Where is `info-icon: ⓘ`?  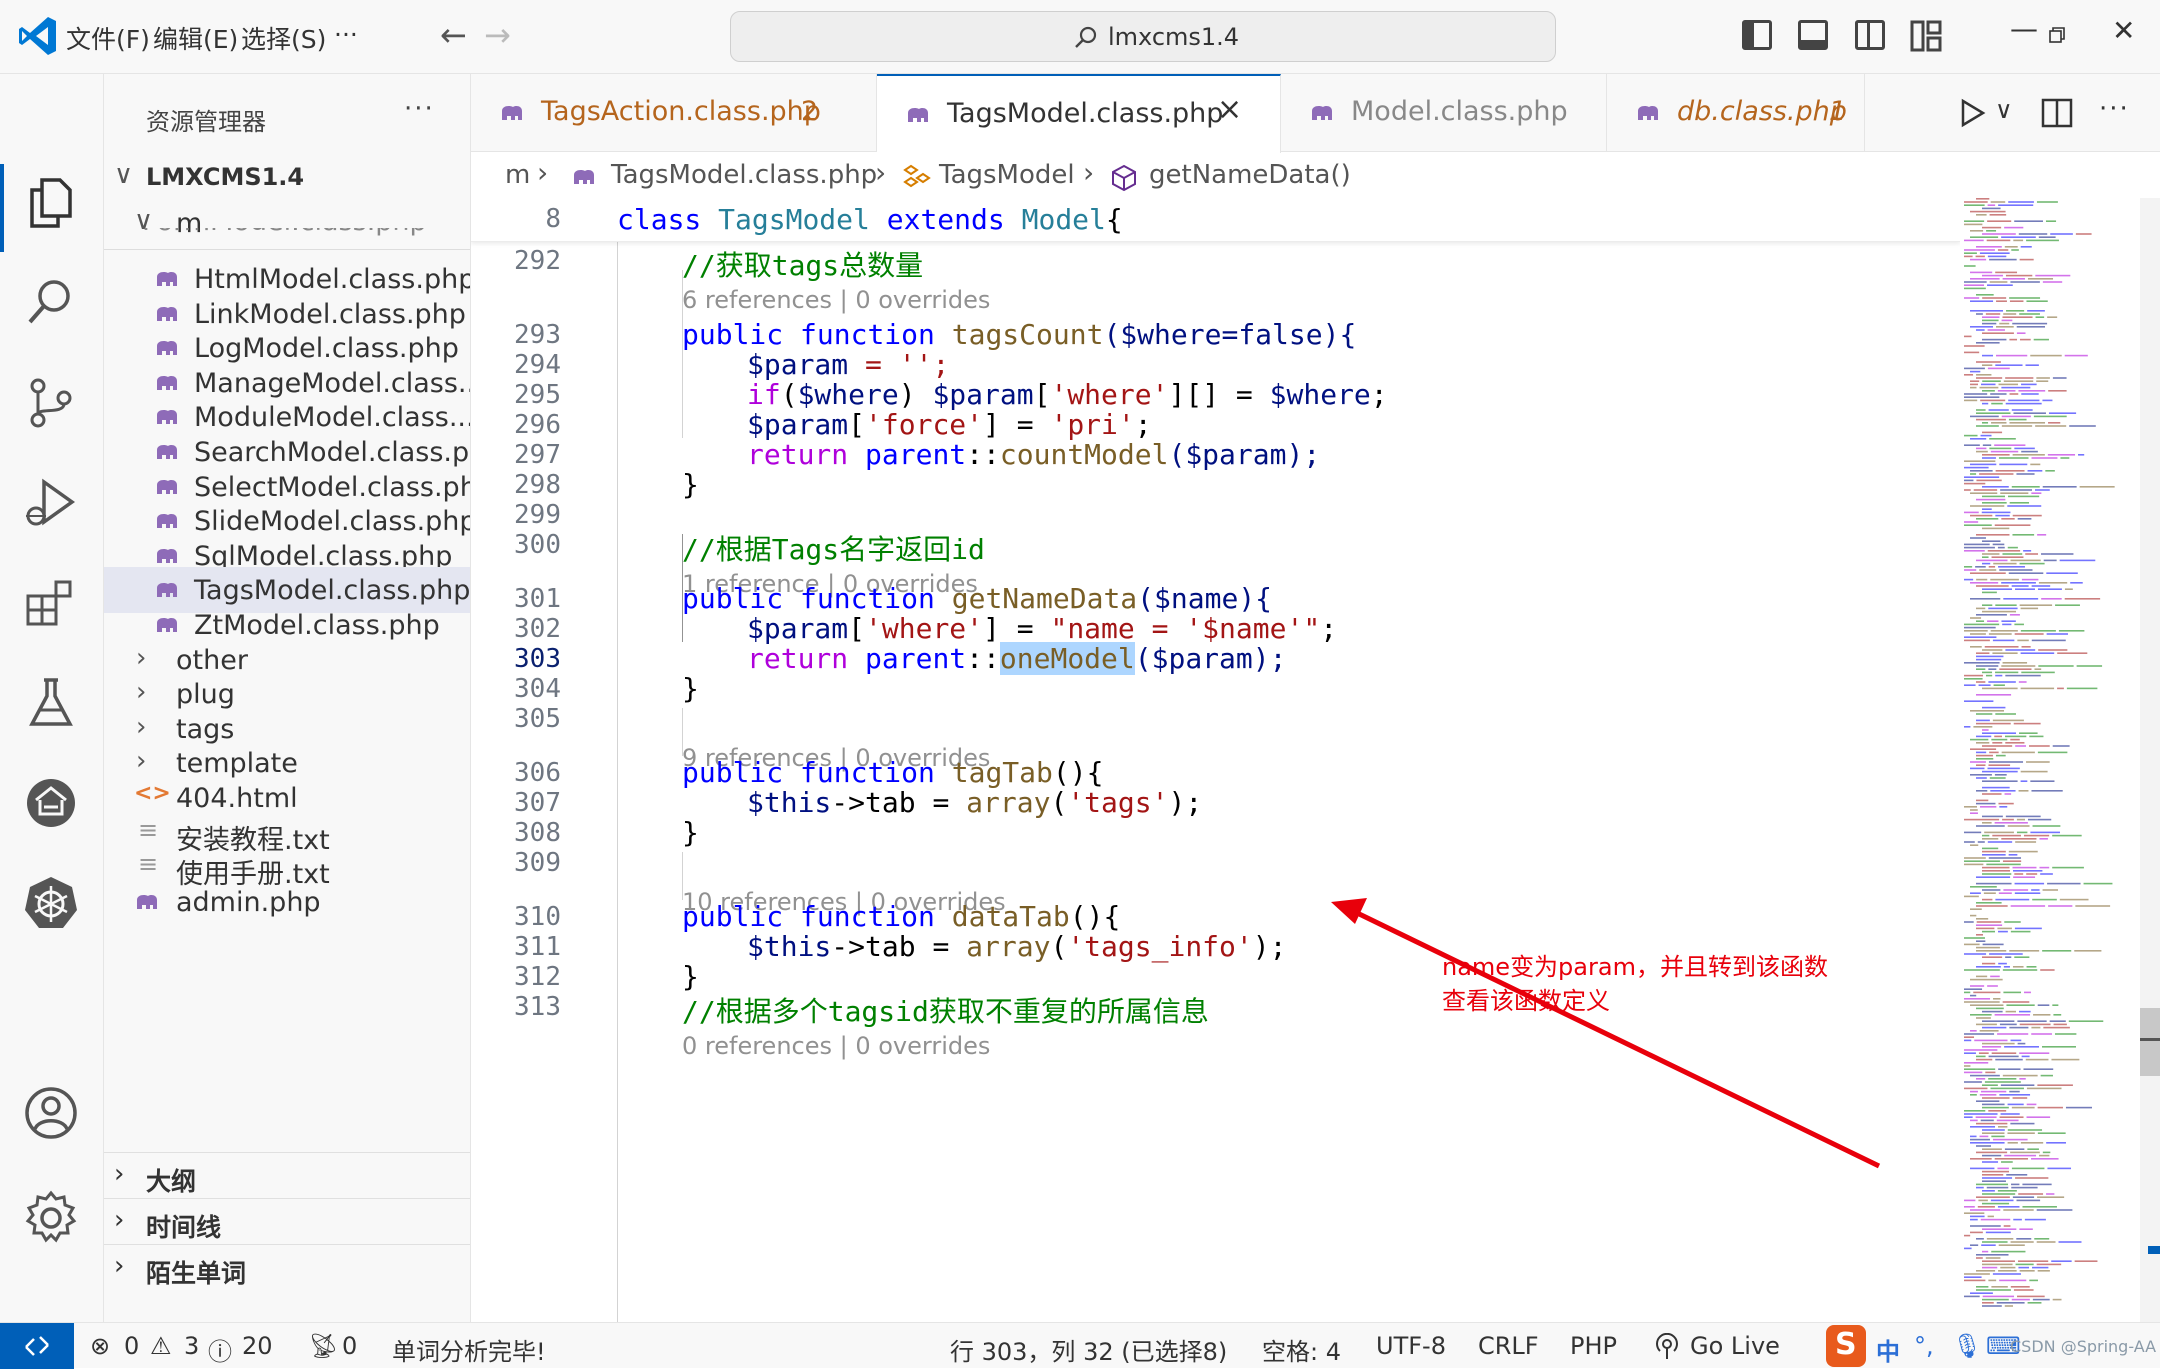
info-icon: ⓘ is located at coordinates (220, 1349).